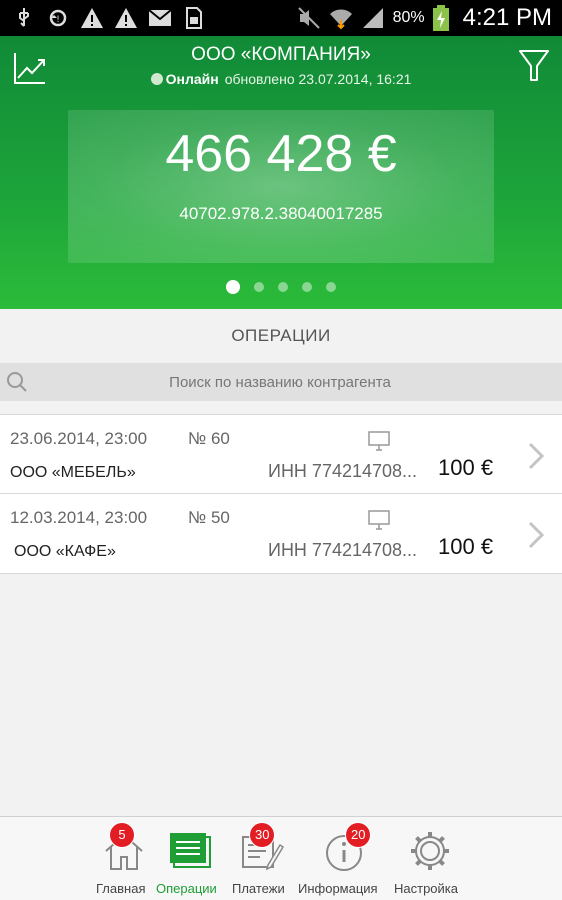 Image resolution: width=562 pixels, height=900 pixels. Describe the element at coordinates (24, 17) in the screenshot. I see `usb-icon` at that location.